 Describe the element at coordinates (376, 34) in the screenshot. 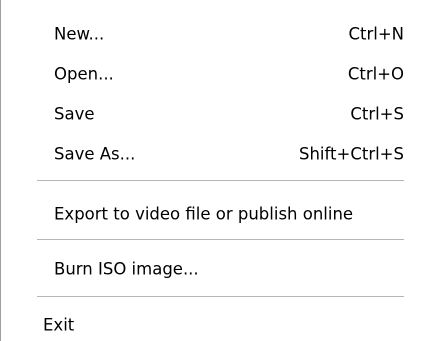

I see `menu-item-shortcut: Ctrl+N` at that location.